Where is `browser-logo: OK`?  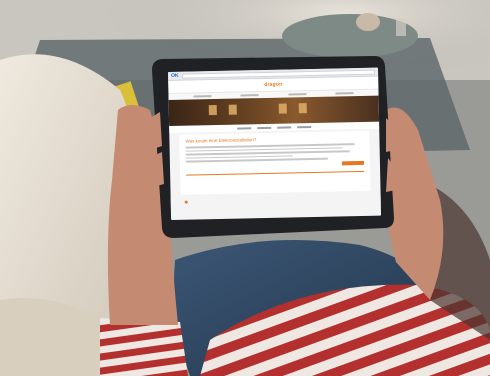
browser-logo: OK is located at coordinates (175, 75).